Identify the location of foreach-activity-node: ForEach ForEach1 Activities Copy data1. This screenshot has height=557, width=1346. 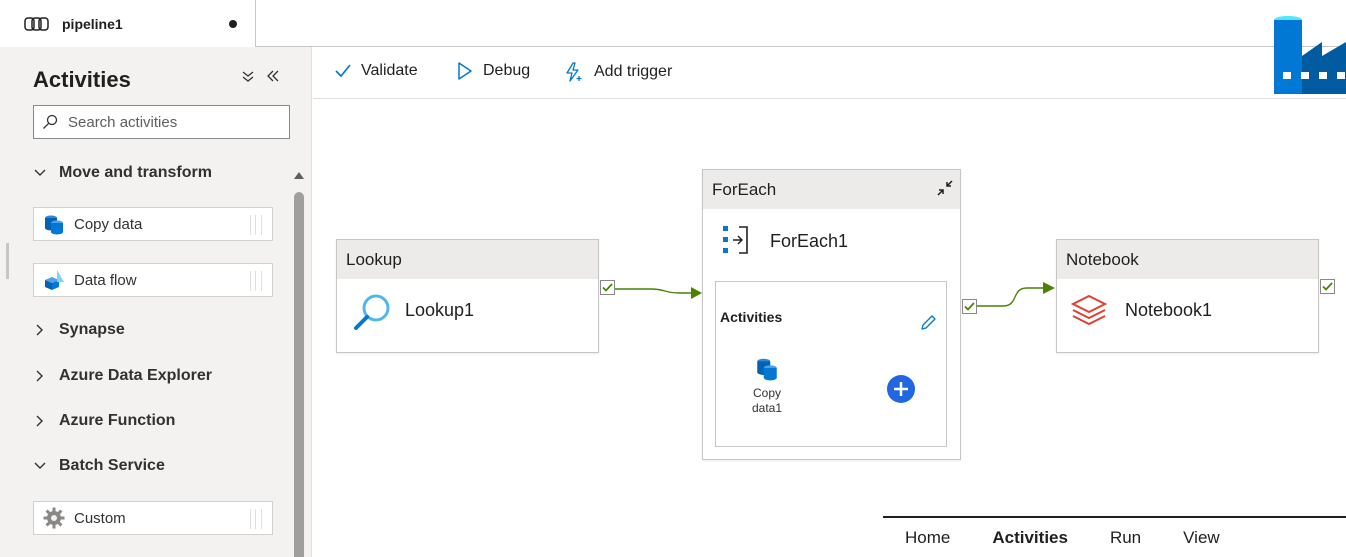
(831, 314).